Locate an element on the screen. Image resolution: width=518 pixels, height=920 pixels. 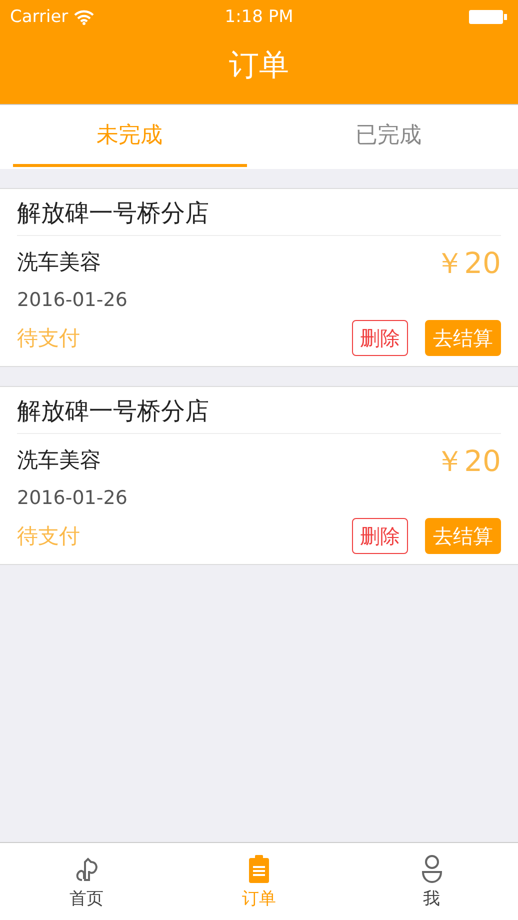
tab: 未完成 is located at coordinates (129, 137).